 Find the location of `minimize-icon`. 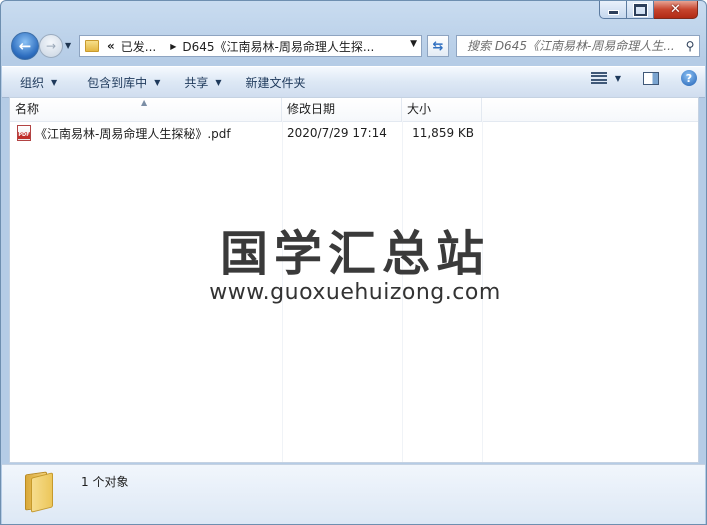

minimize-icon is located at coordinates (613, 12).